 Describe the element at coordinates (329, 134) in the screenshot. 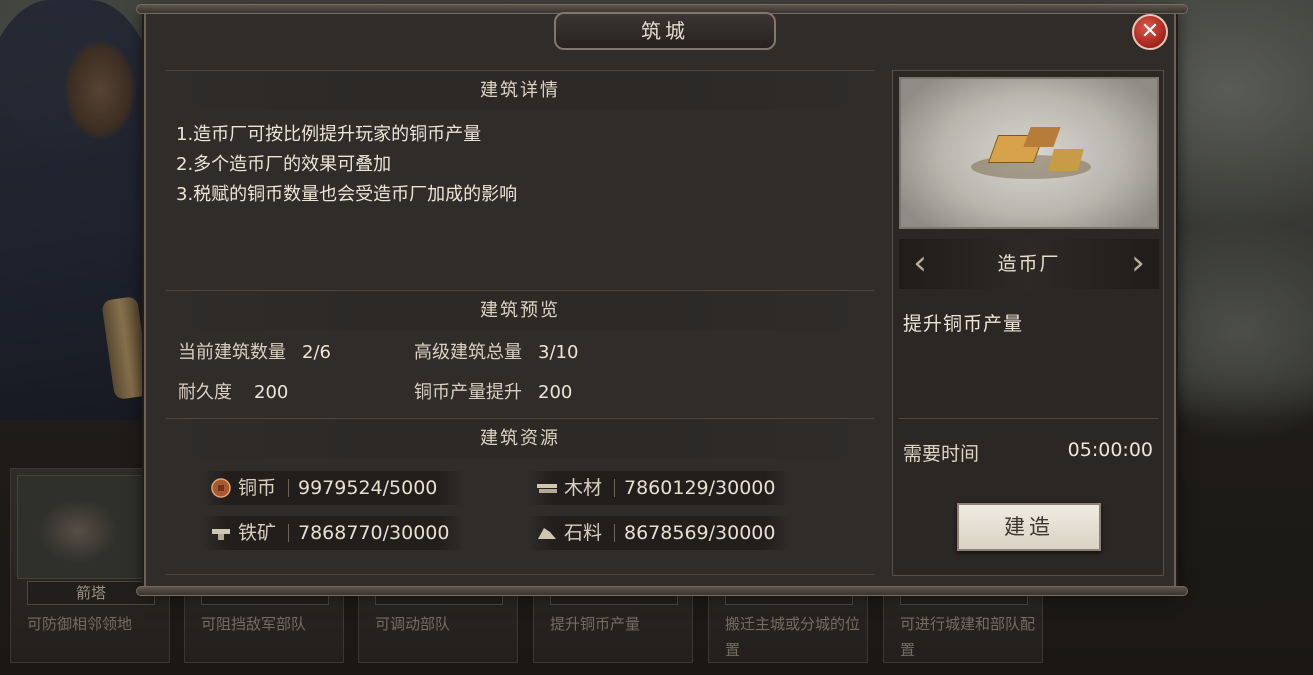

I see `details-line: 1.造币厂可按比例提升玩家的铜币产量` at that location.